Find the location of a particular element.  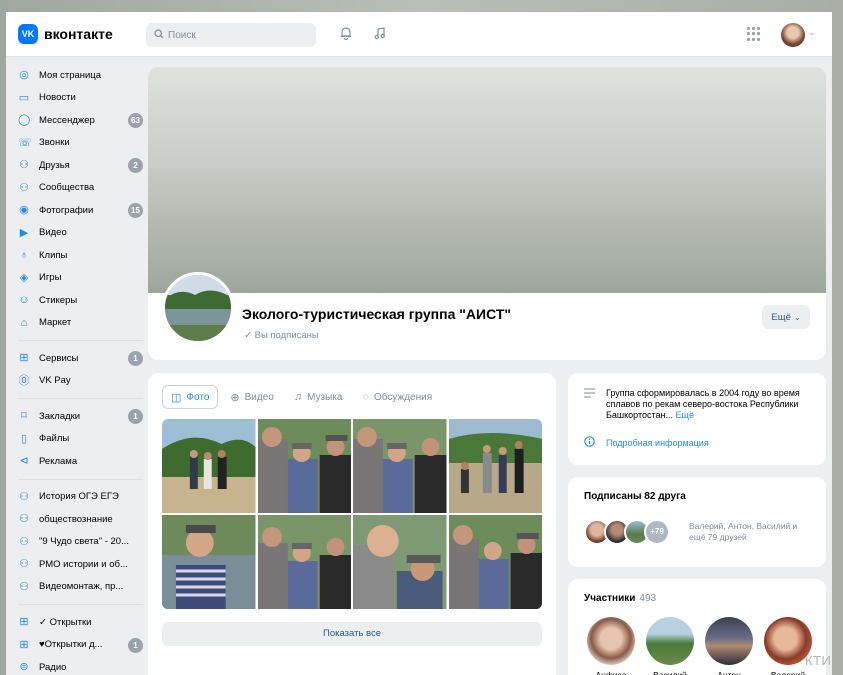

sidebar-item: ⊞ ♥Открытки д... 1 is located at coordinates (80, 645).